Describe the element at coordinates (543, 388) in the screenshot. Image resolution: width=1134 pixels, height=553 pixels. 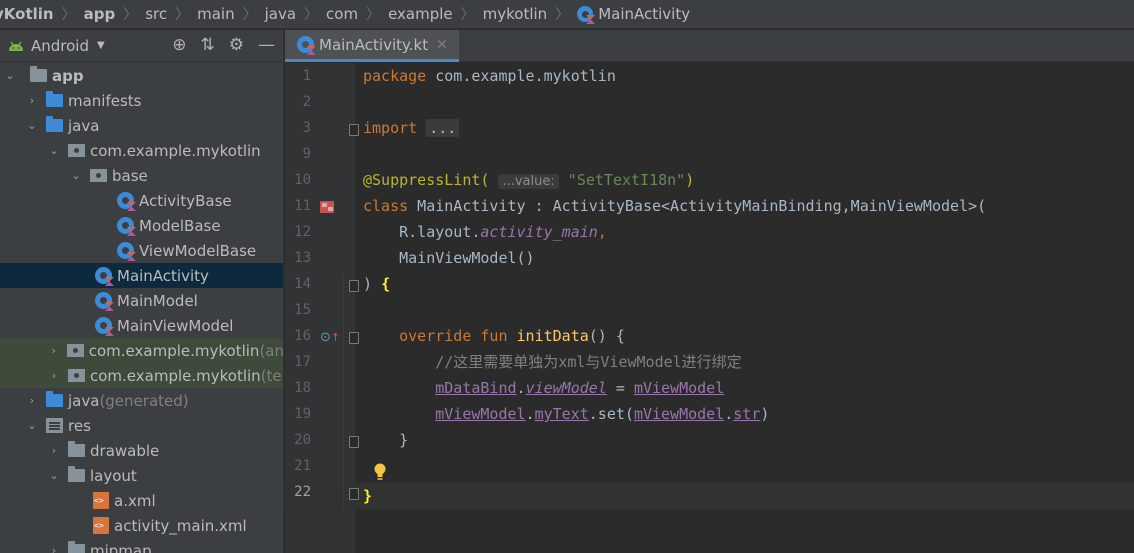
I see `code-line-18: mDataBind.viewModel = mViewModel` at that location.